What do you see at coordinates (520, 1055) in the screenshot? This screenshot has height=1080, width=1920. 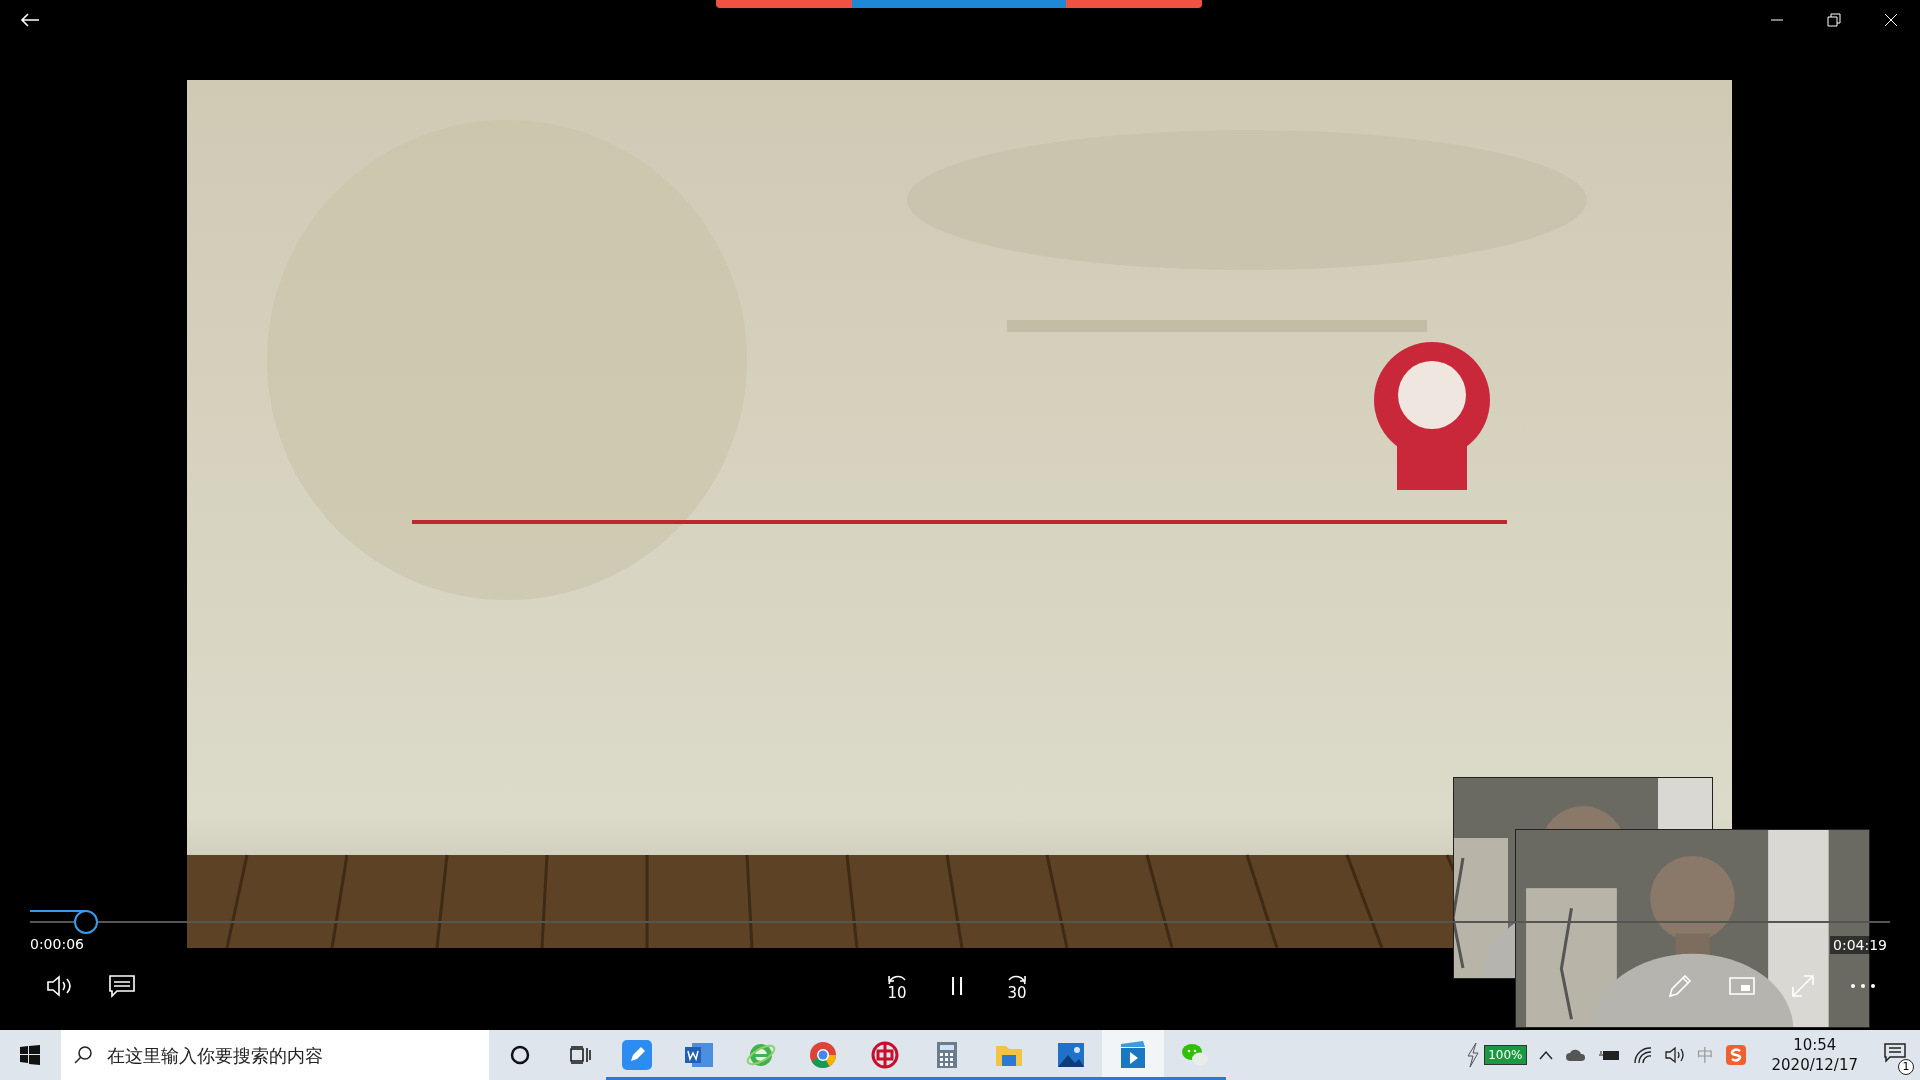 I see `cortana-icon` at bounding box center [520, 1055].